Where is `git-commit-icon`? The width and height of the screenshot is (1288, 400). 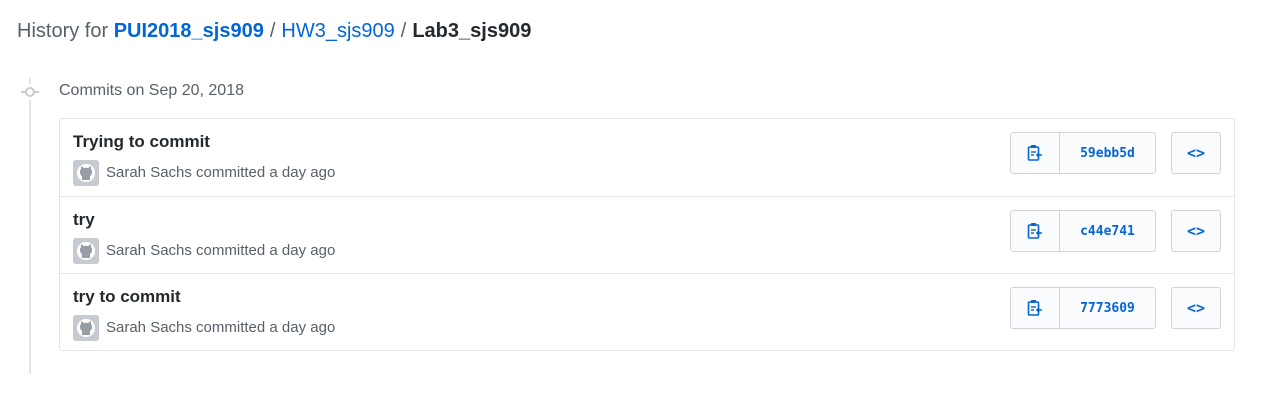 git-commit-icon is located at coordinates (30, 92).